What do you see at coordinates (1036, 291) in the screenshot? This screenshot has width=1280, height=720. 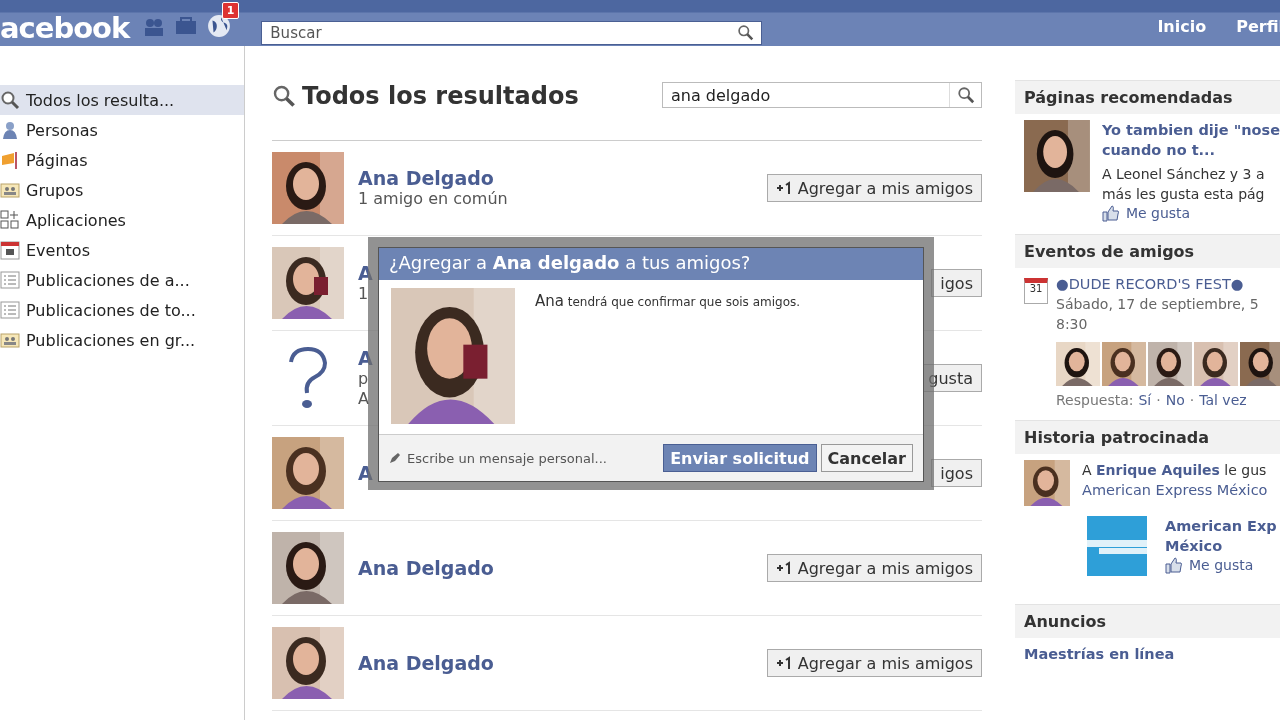 I see `calendar-icon: 31` at bounding box center [1036, 291].